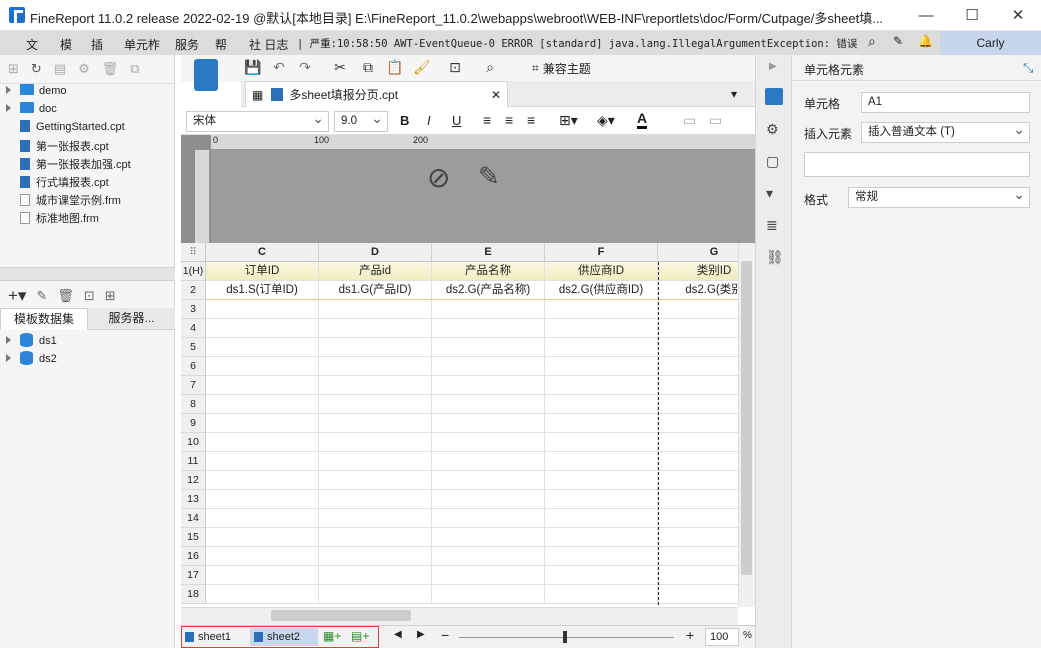 The width and height of the screenshot is (1041, 648). I want to click on new-file-icon: ⊞, so click(13, 69).